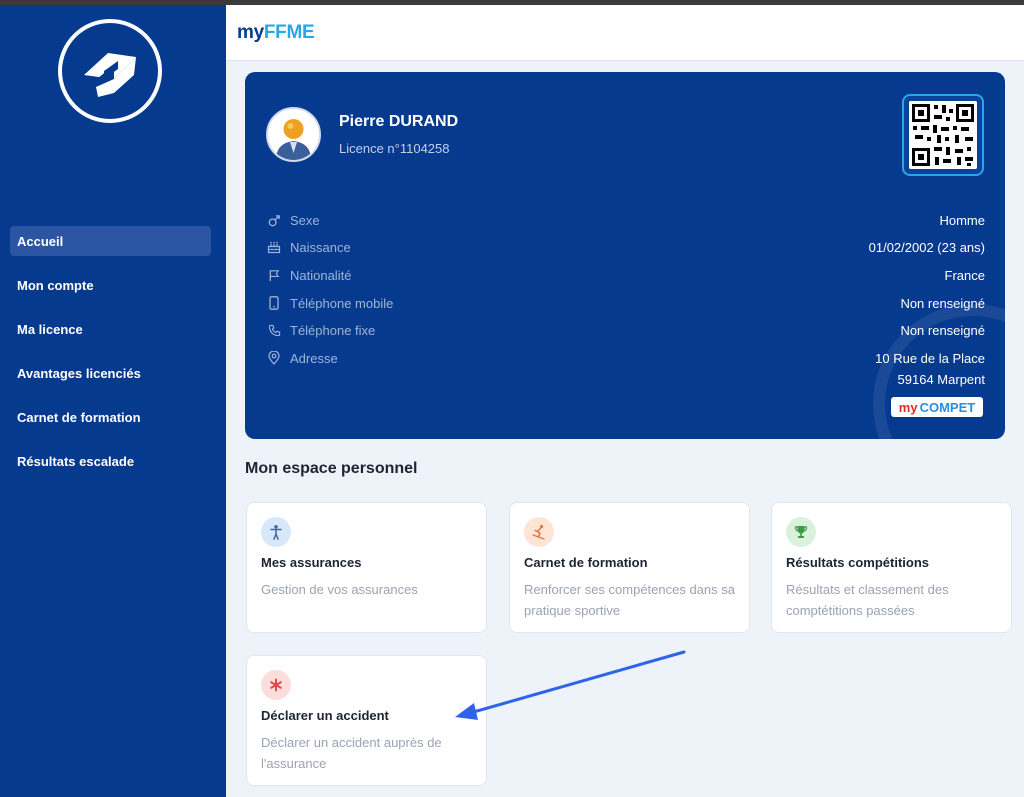  Describe the element at coordinates (274, 358) in the screenshot. I see `location-pin-icon` at that location.